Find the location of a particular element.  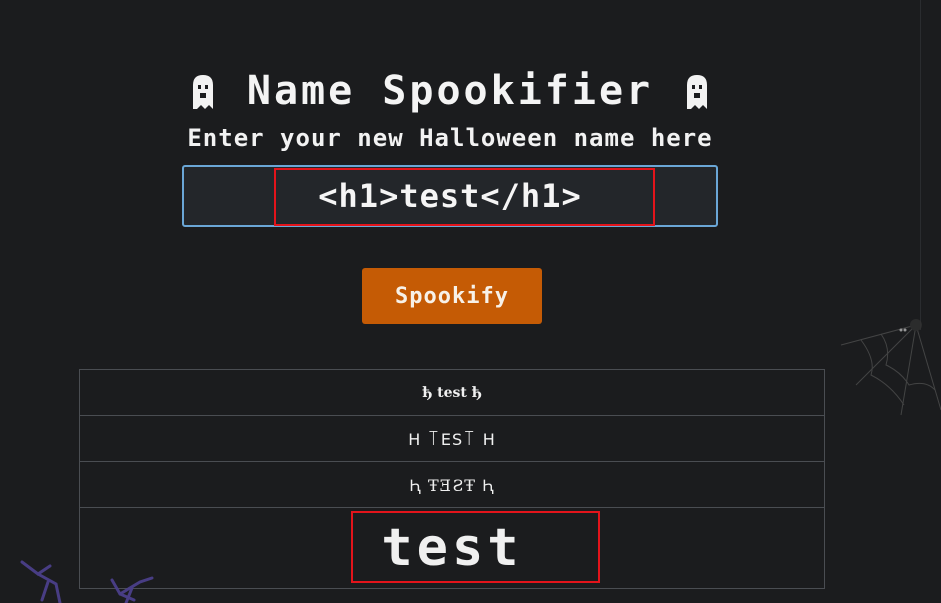

branch-icon is located at coordinates (87, 581).